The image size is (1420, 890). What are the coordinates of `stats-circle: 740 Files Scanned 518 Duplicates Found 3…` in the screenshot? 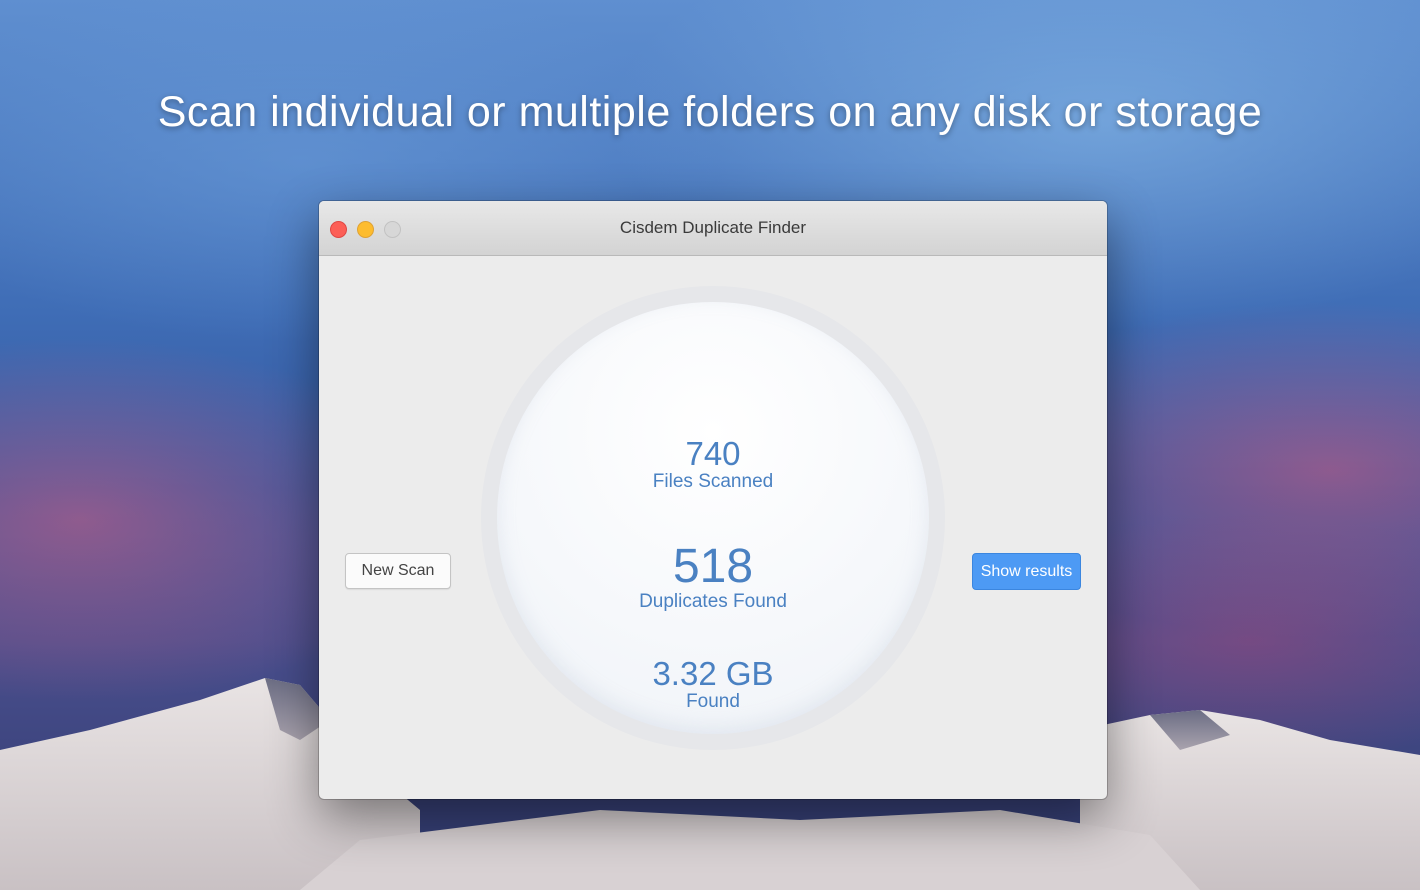 It's located at (713, 518).